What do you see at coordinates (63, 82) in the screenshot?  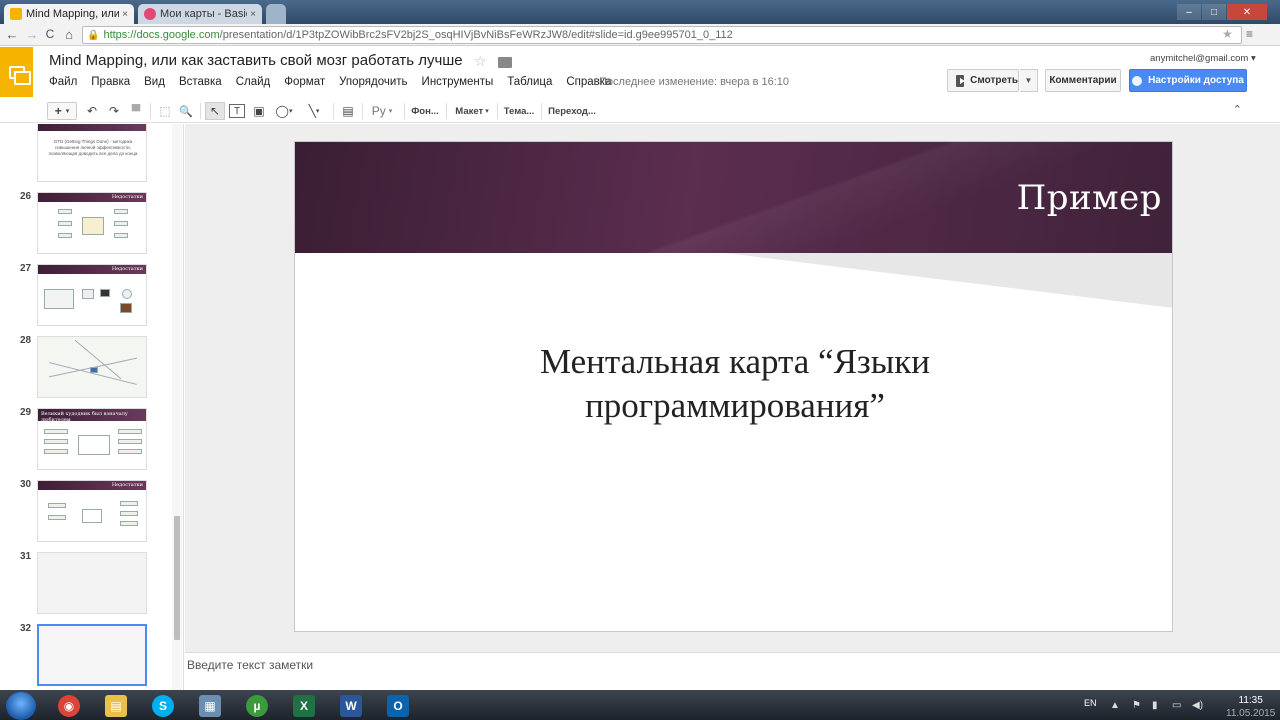 I see `menu-file: Файл` at bounding box center [63, 82].